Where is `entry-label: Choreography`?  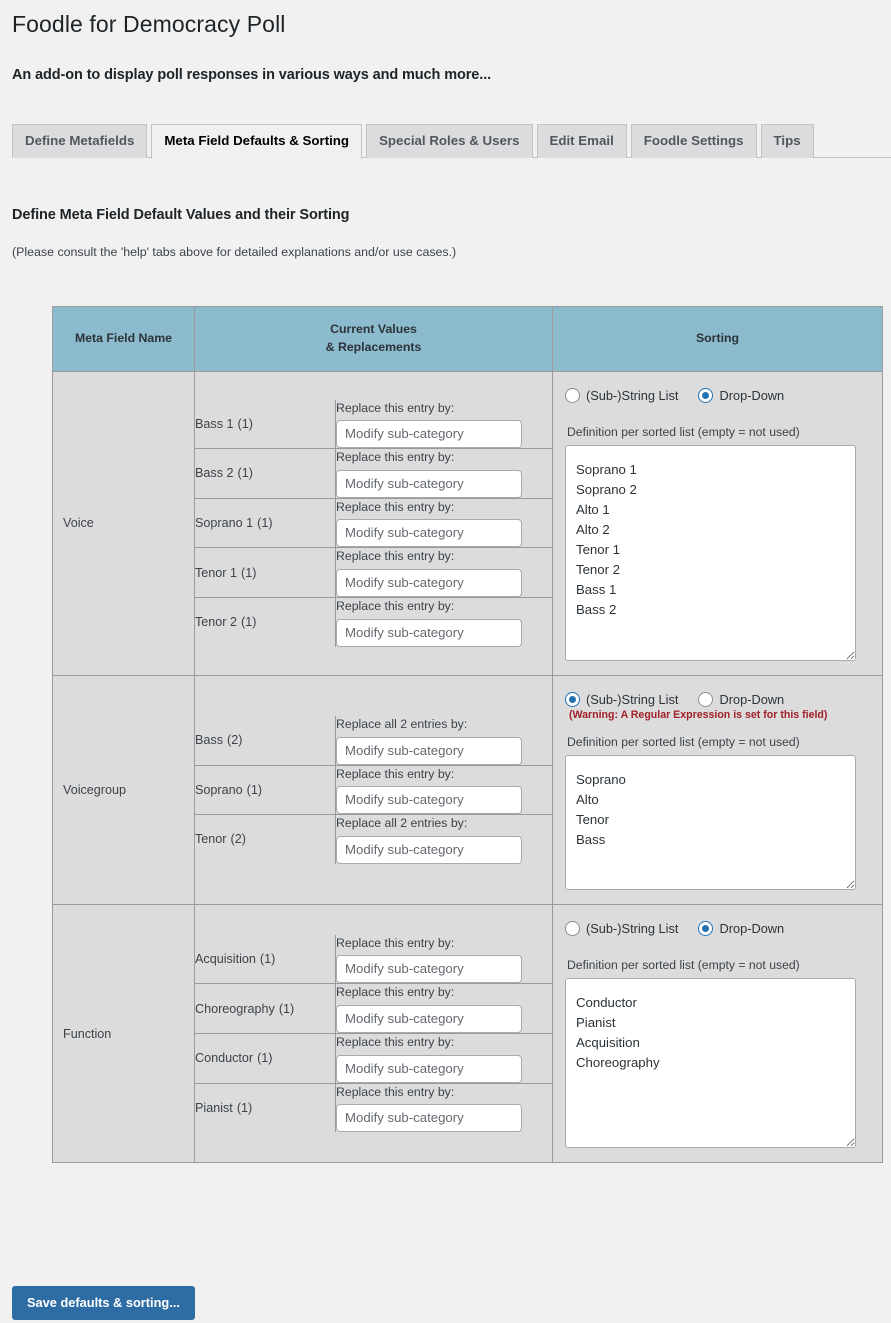 entry-label: Choreography is located at coordinates (235, 1008).